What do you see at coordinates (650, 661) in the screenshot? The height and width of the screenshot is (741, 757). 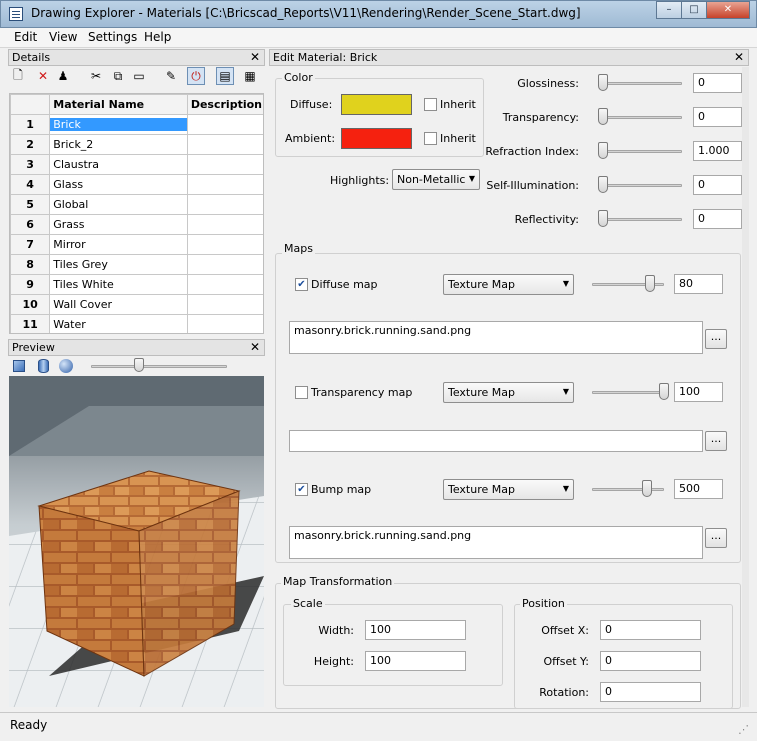 I see `offset-y-input: 0` at bounding box center [650, 661].